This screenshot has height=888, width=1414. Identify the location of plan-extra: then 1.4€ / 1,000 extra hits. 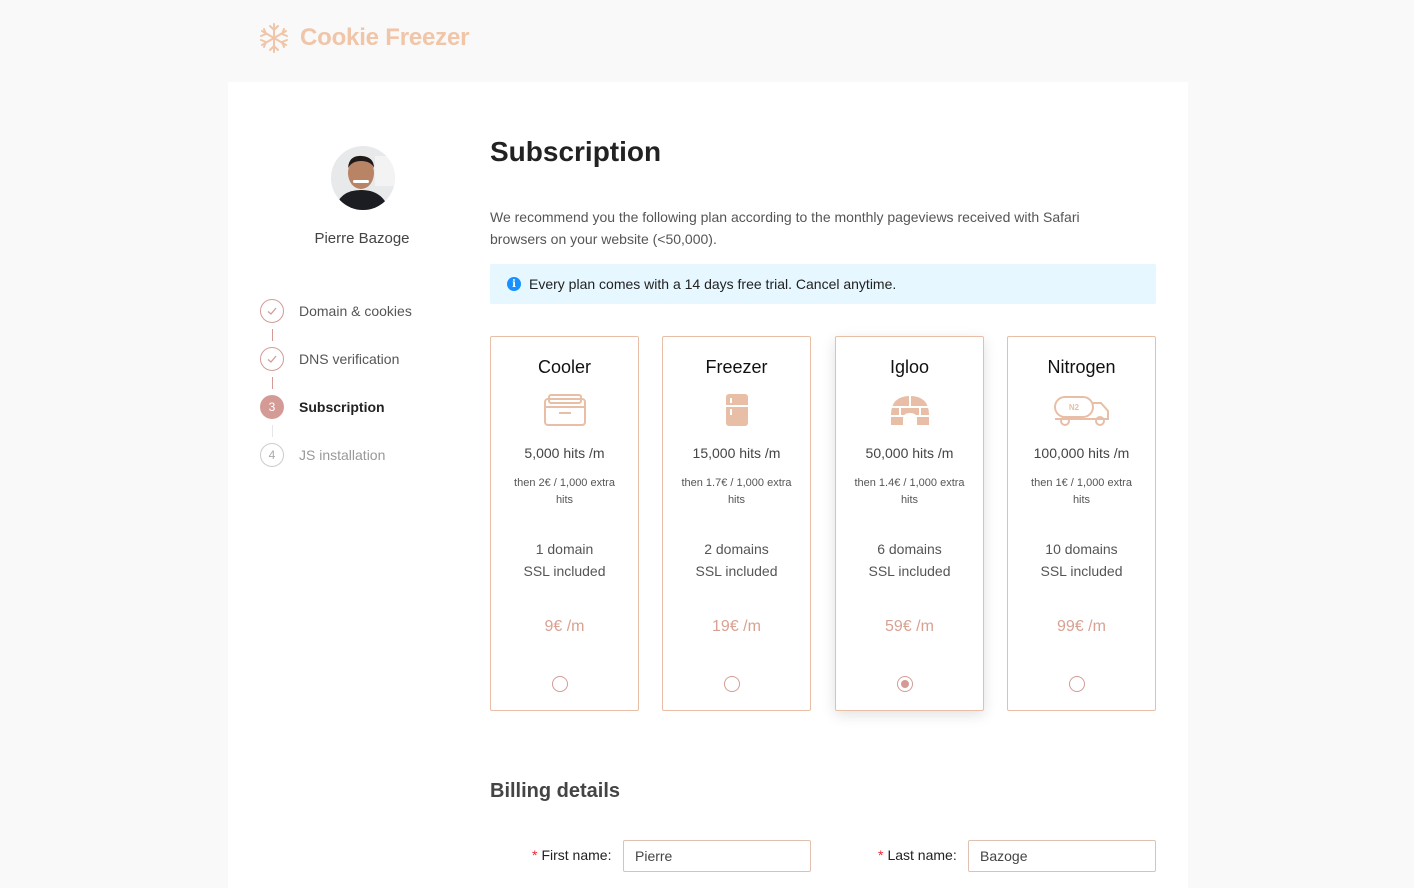
(909, 491).